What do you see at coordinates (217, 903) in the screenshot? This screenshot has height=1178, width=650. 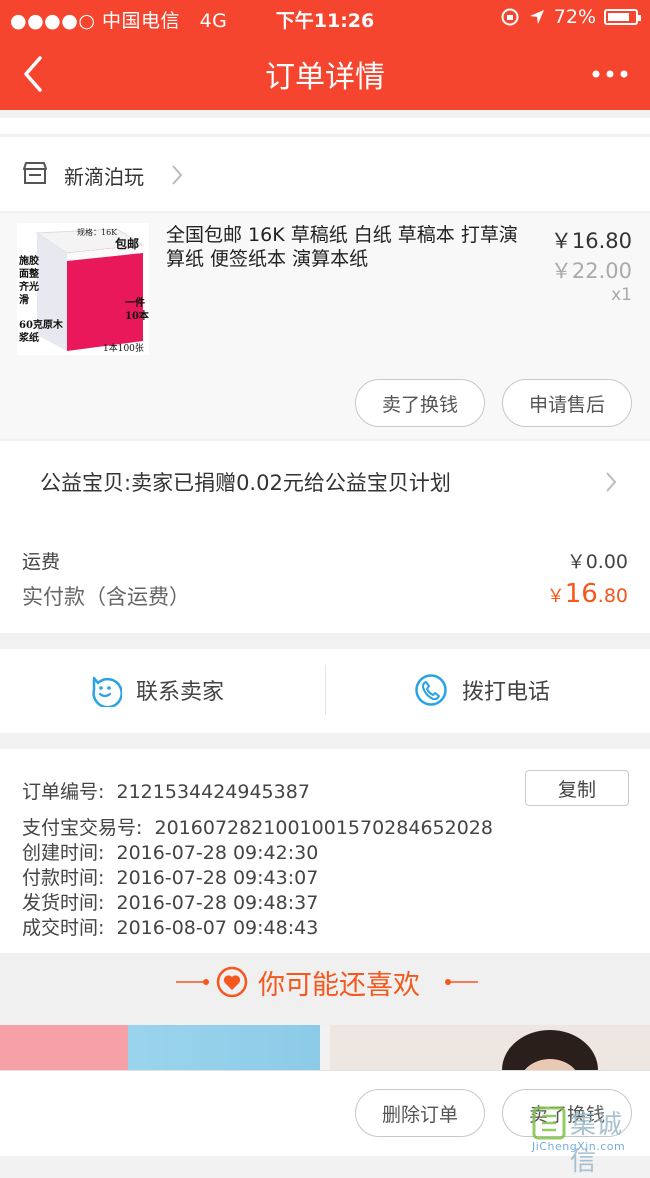 I see `shipped-value: 2016-07-28 09:48:37` at bounding box center [217, 903].